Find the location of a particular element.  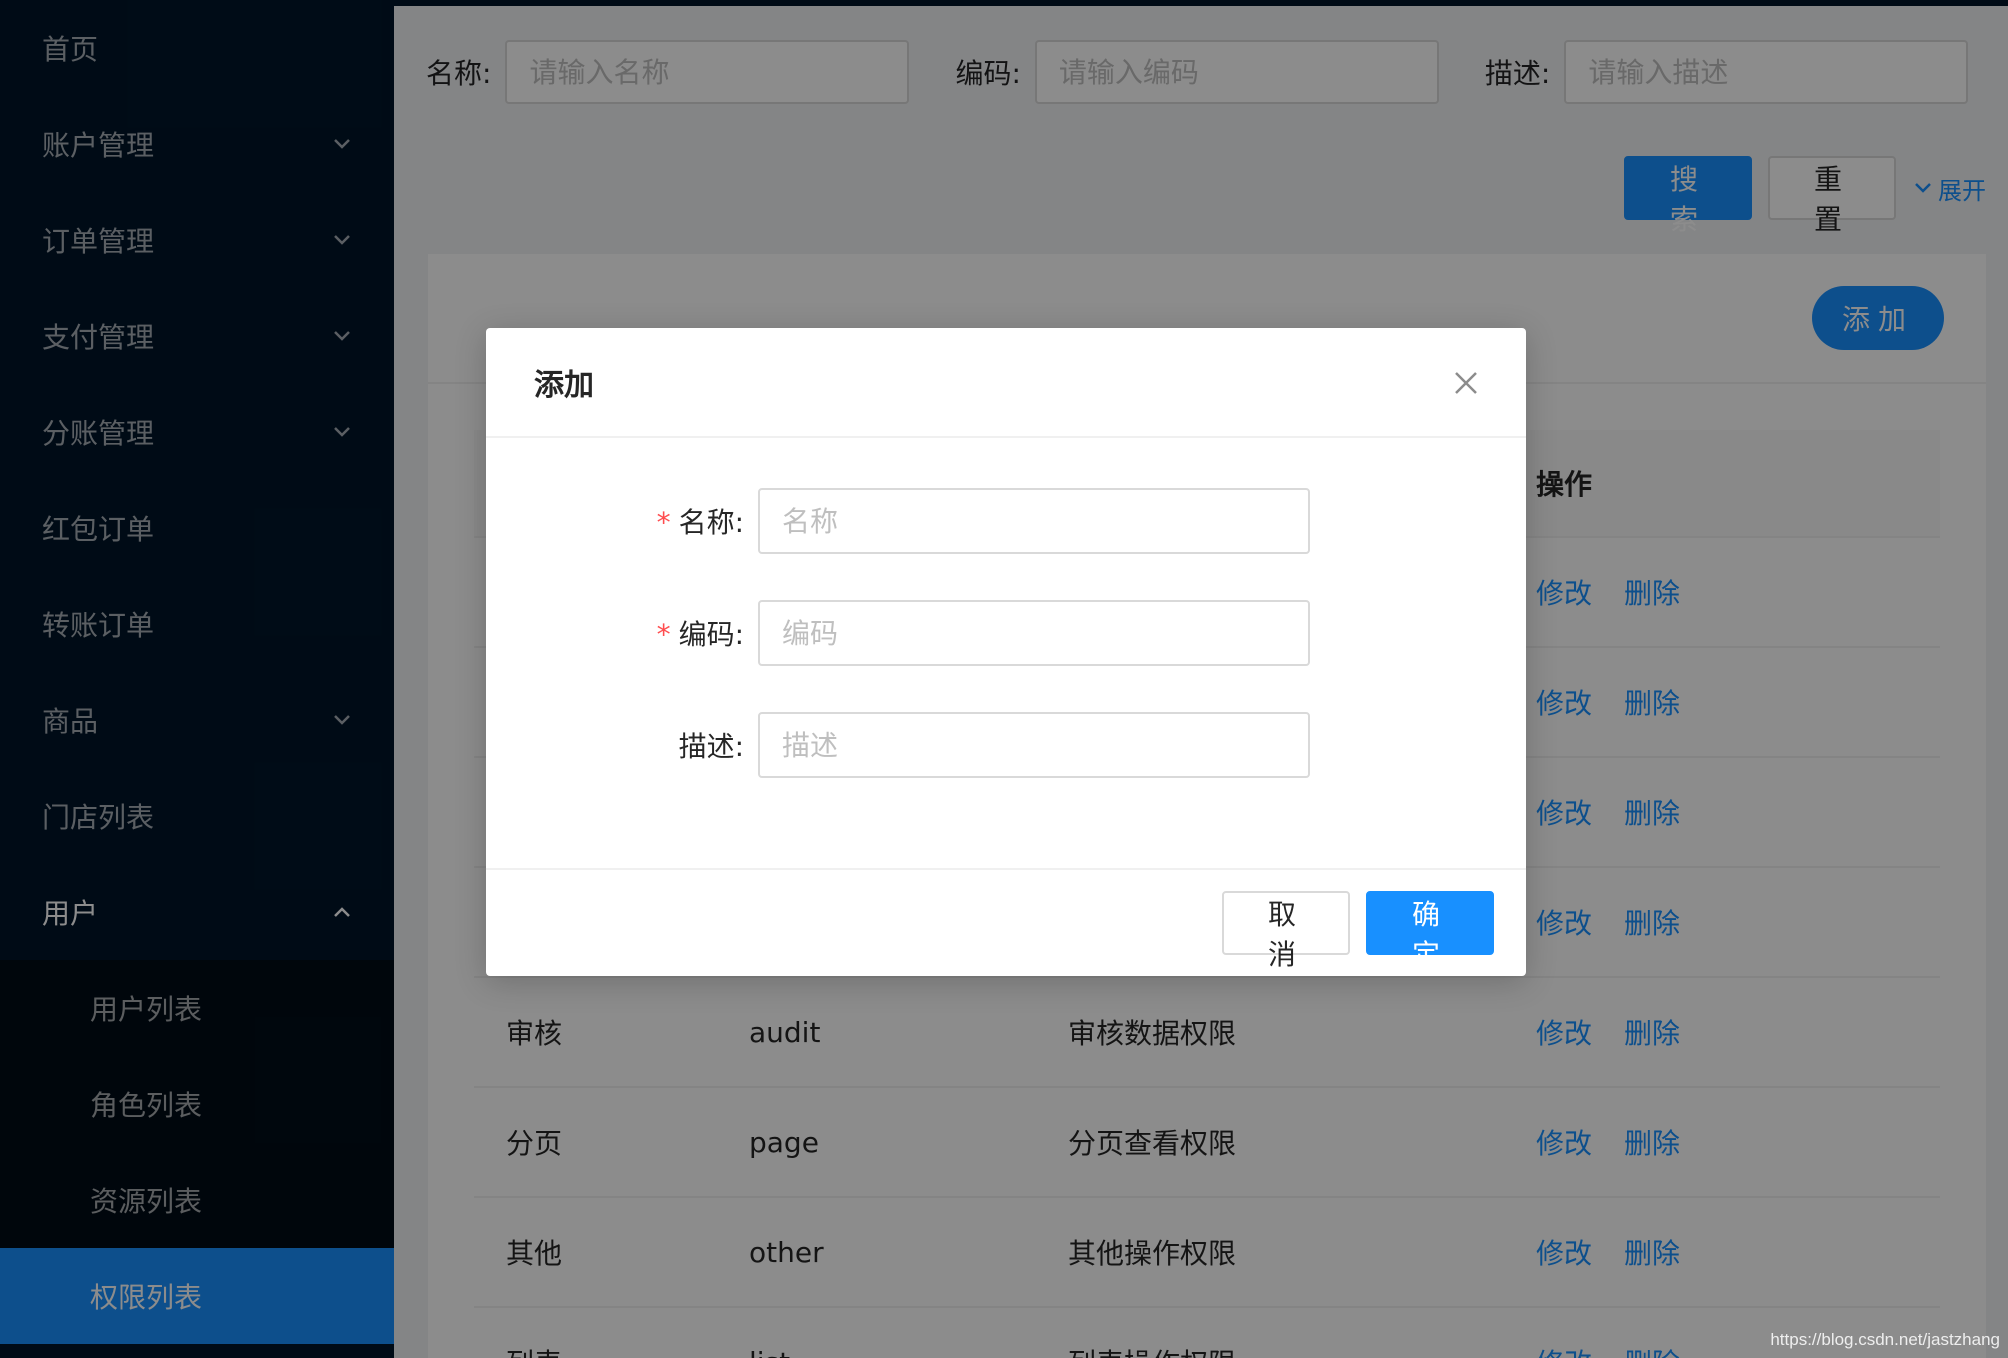

modal-footer: 取消 确定 is located at coordinates (1006, 922).